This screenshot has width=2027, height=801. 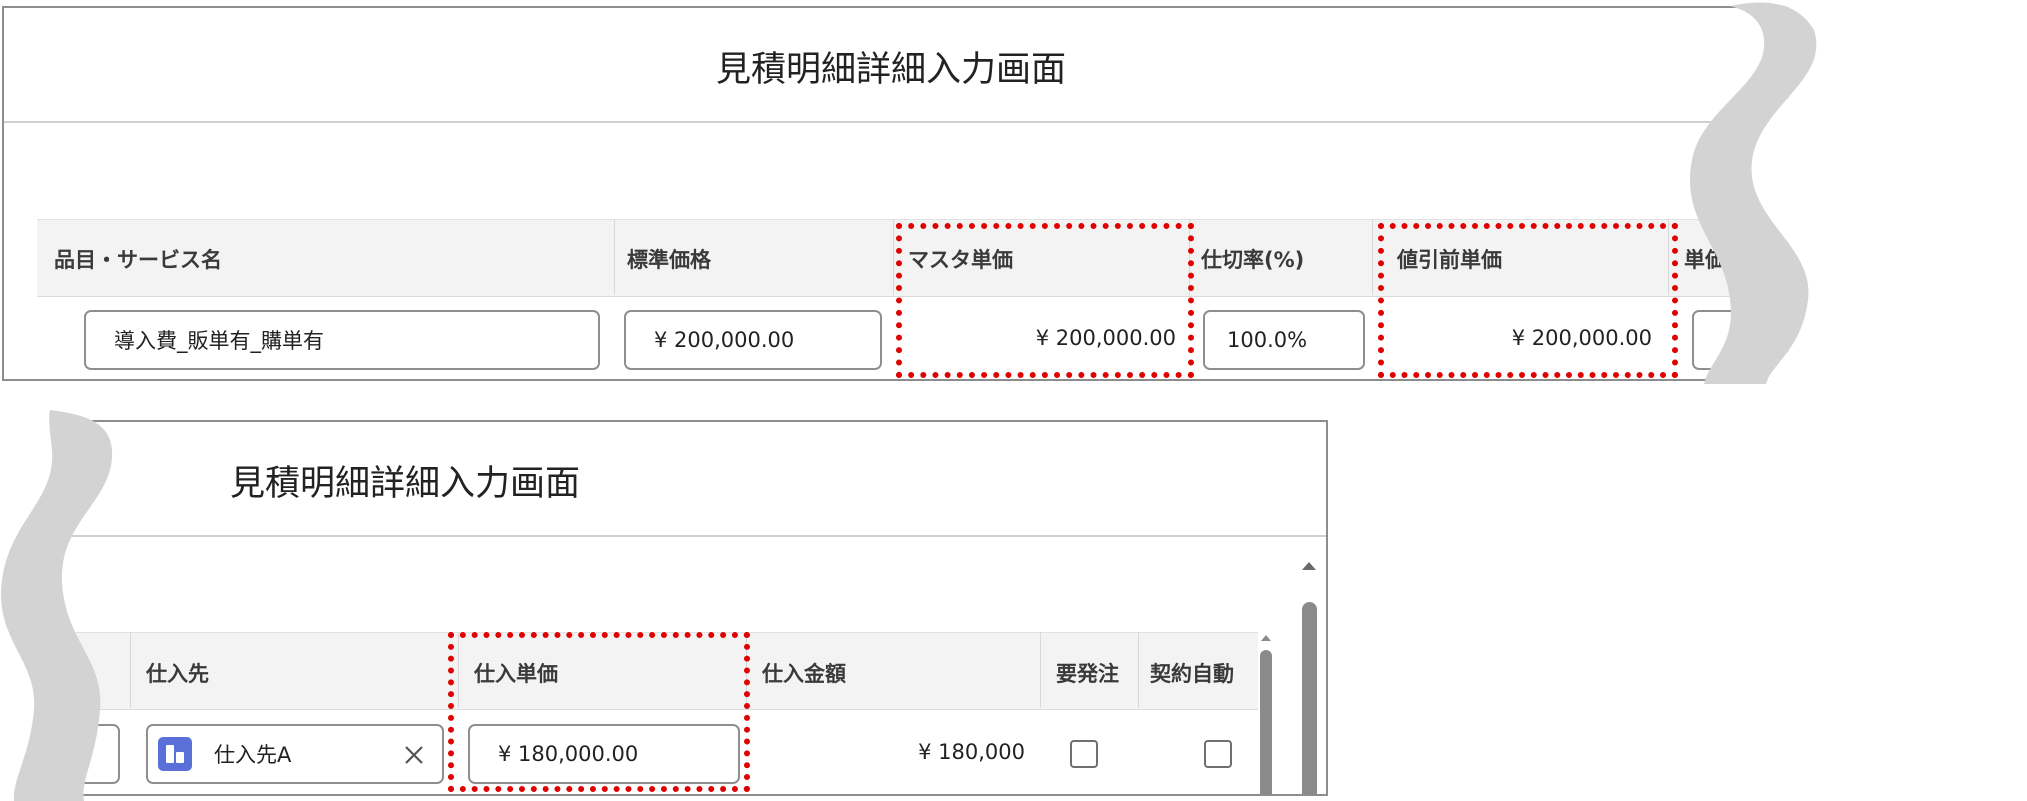 What do you see at coordinates (1192, 674) in the screenshot?
I see `header-contract-auto: 契約自動` at bounding box center [1192, 674].